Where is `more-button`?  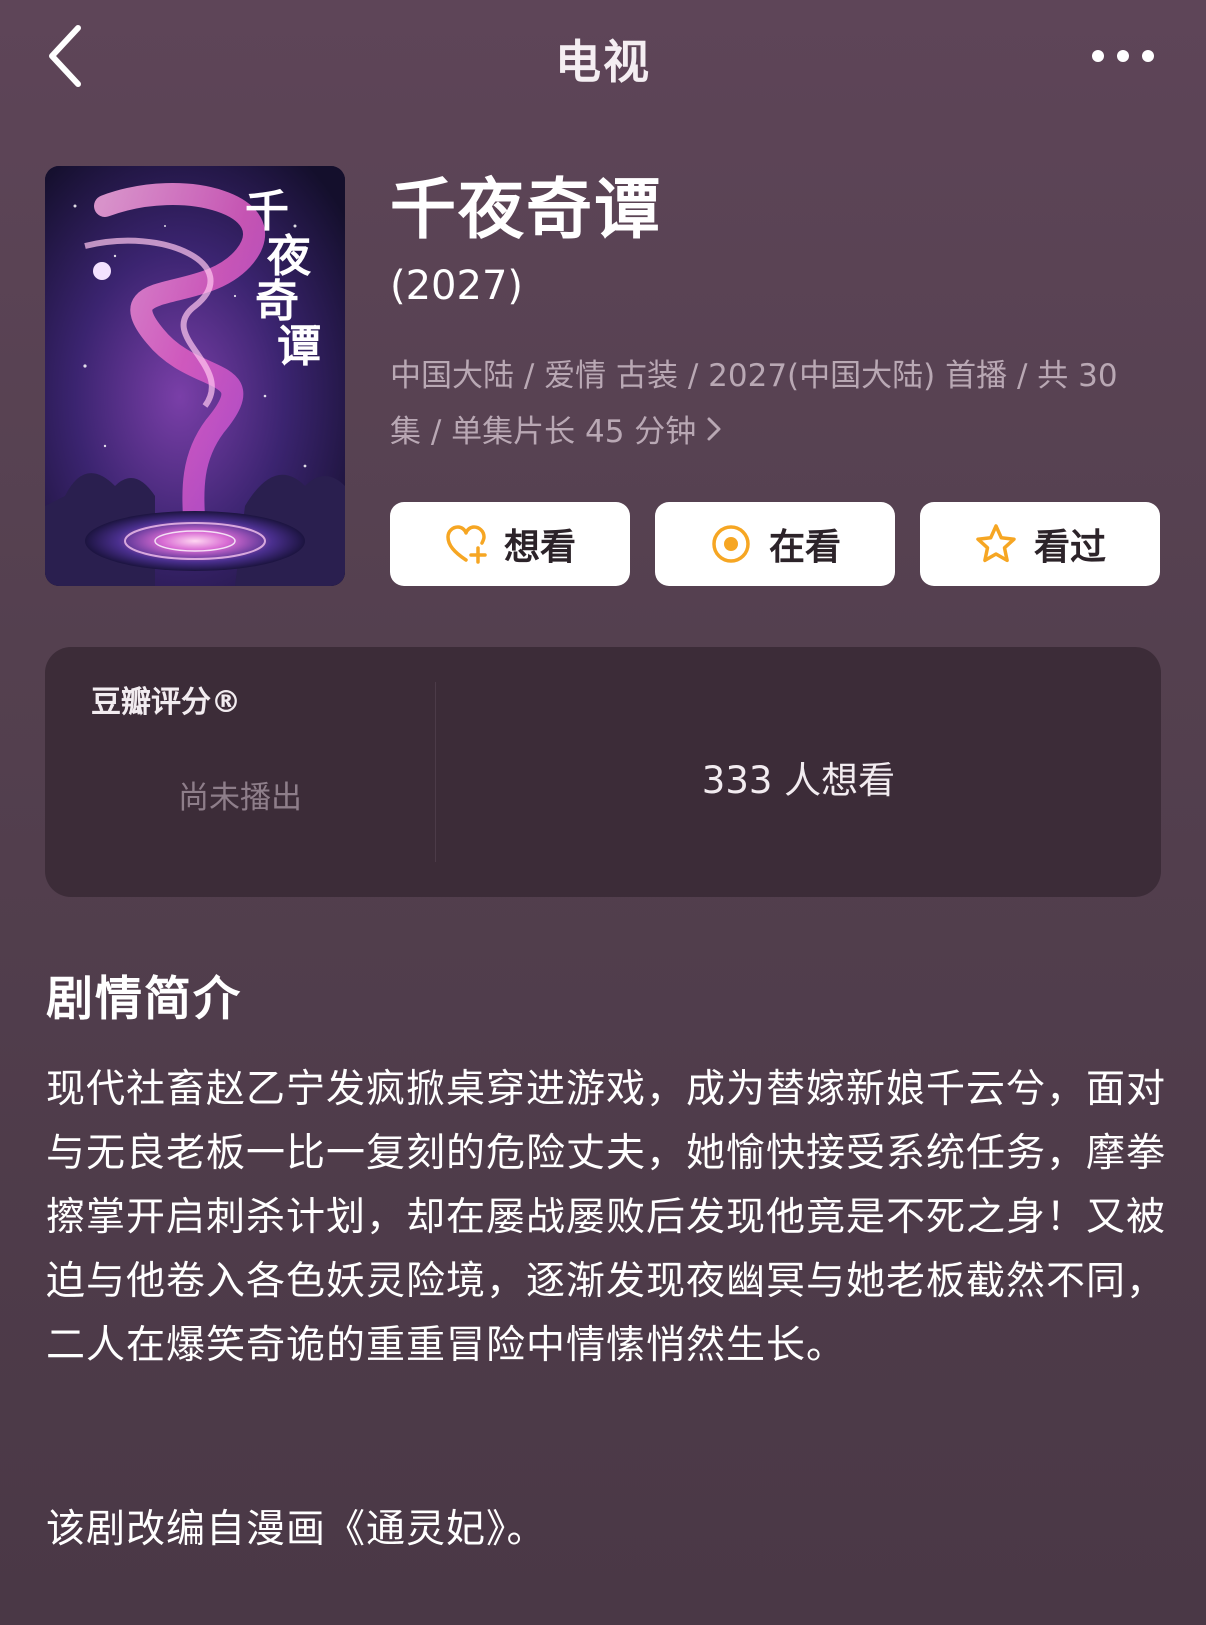
more-button is located at coordinates (1123, 56).